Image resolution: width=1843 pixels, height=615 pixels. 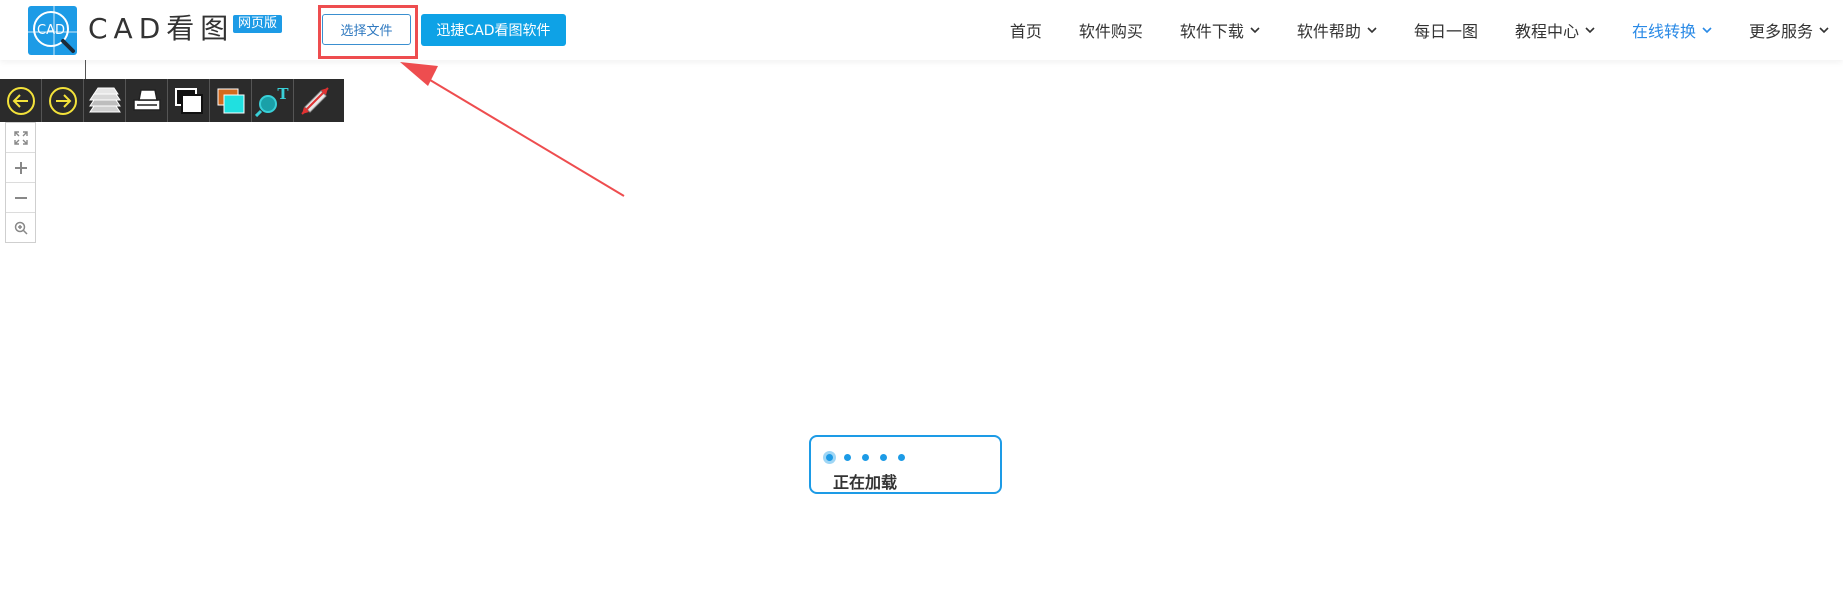 I want to click on nav-item-label: 在线转换, so click(x=1663, y=31).